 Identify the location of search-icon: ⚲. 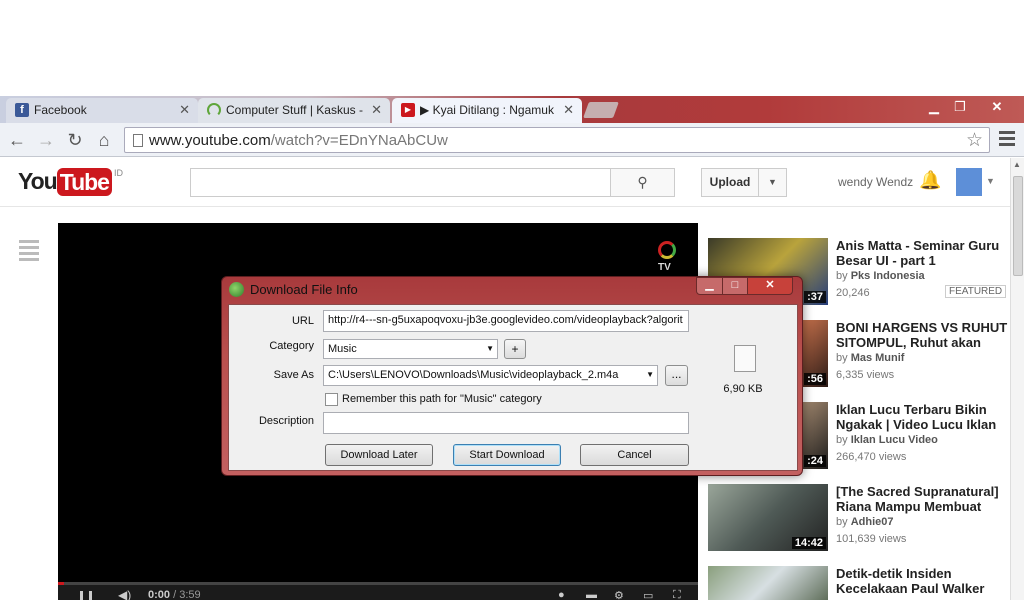
(642, 182).